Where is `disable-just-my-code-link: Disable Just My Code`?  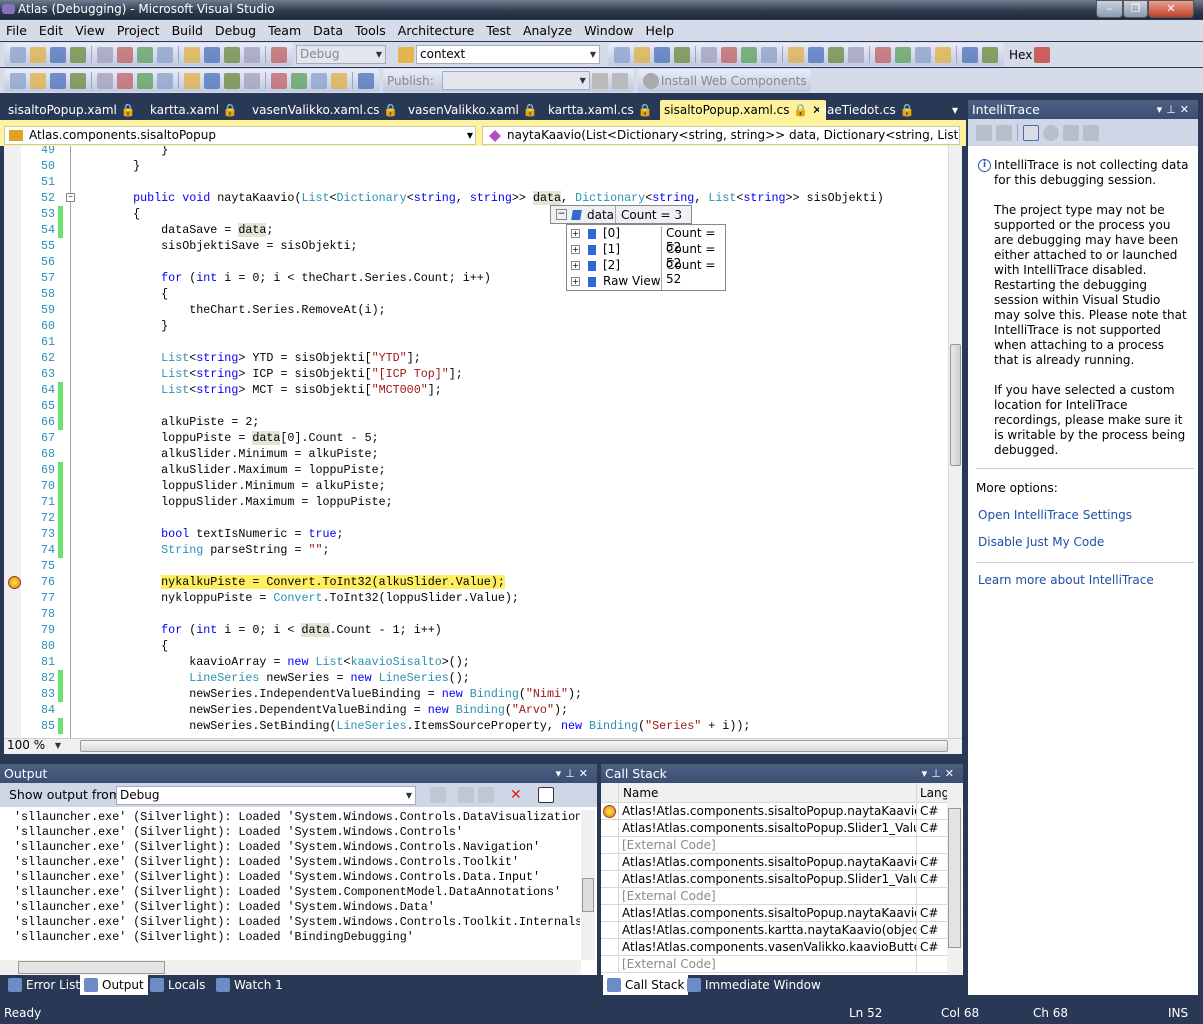
disable-just-my-code-link: Disable Just My Code is located at coordinates (1084, 542).